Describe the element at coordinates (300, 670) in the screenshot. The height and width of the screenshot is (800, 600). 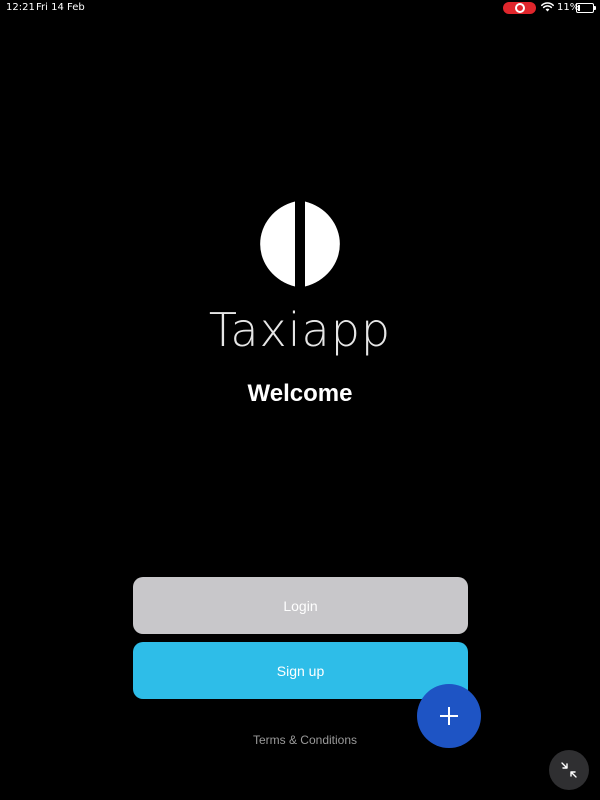
I see `signup-button: Sign up` at that location.